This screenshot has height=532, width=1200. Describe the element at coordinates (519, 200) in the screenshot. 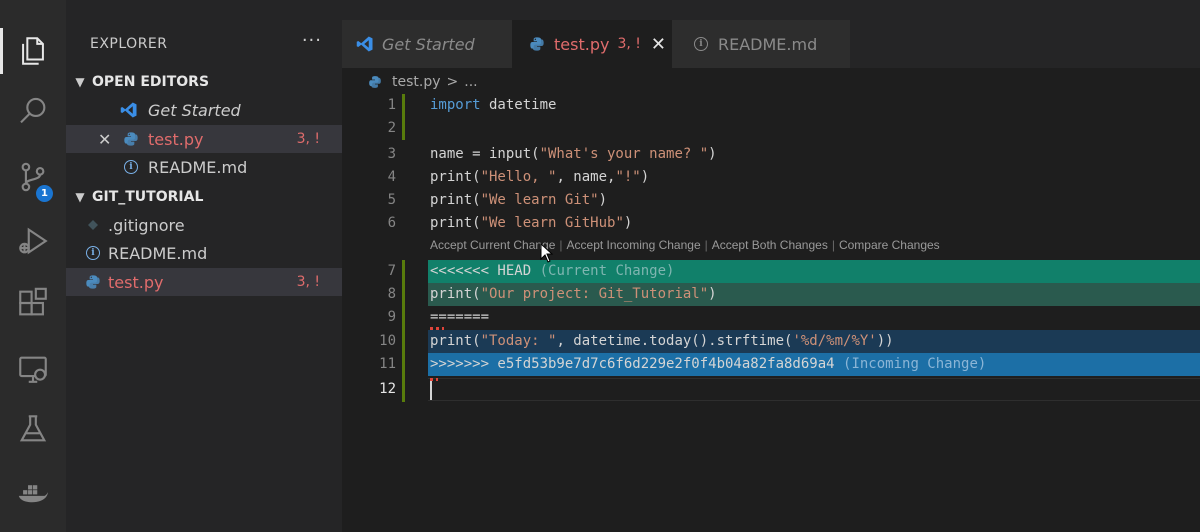

I see `code-text: print("We learn Git")` at that location.